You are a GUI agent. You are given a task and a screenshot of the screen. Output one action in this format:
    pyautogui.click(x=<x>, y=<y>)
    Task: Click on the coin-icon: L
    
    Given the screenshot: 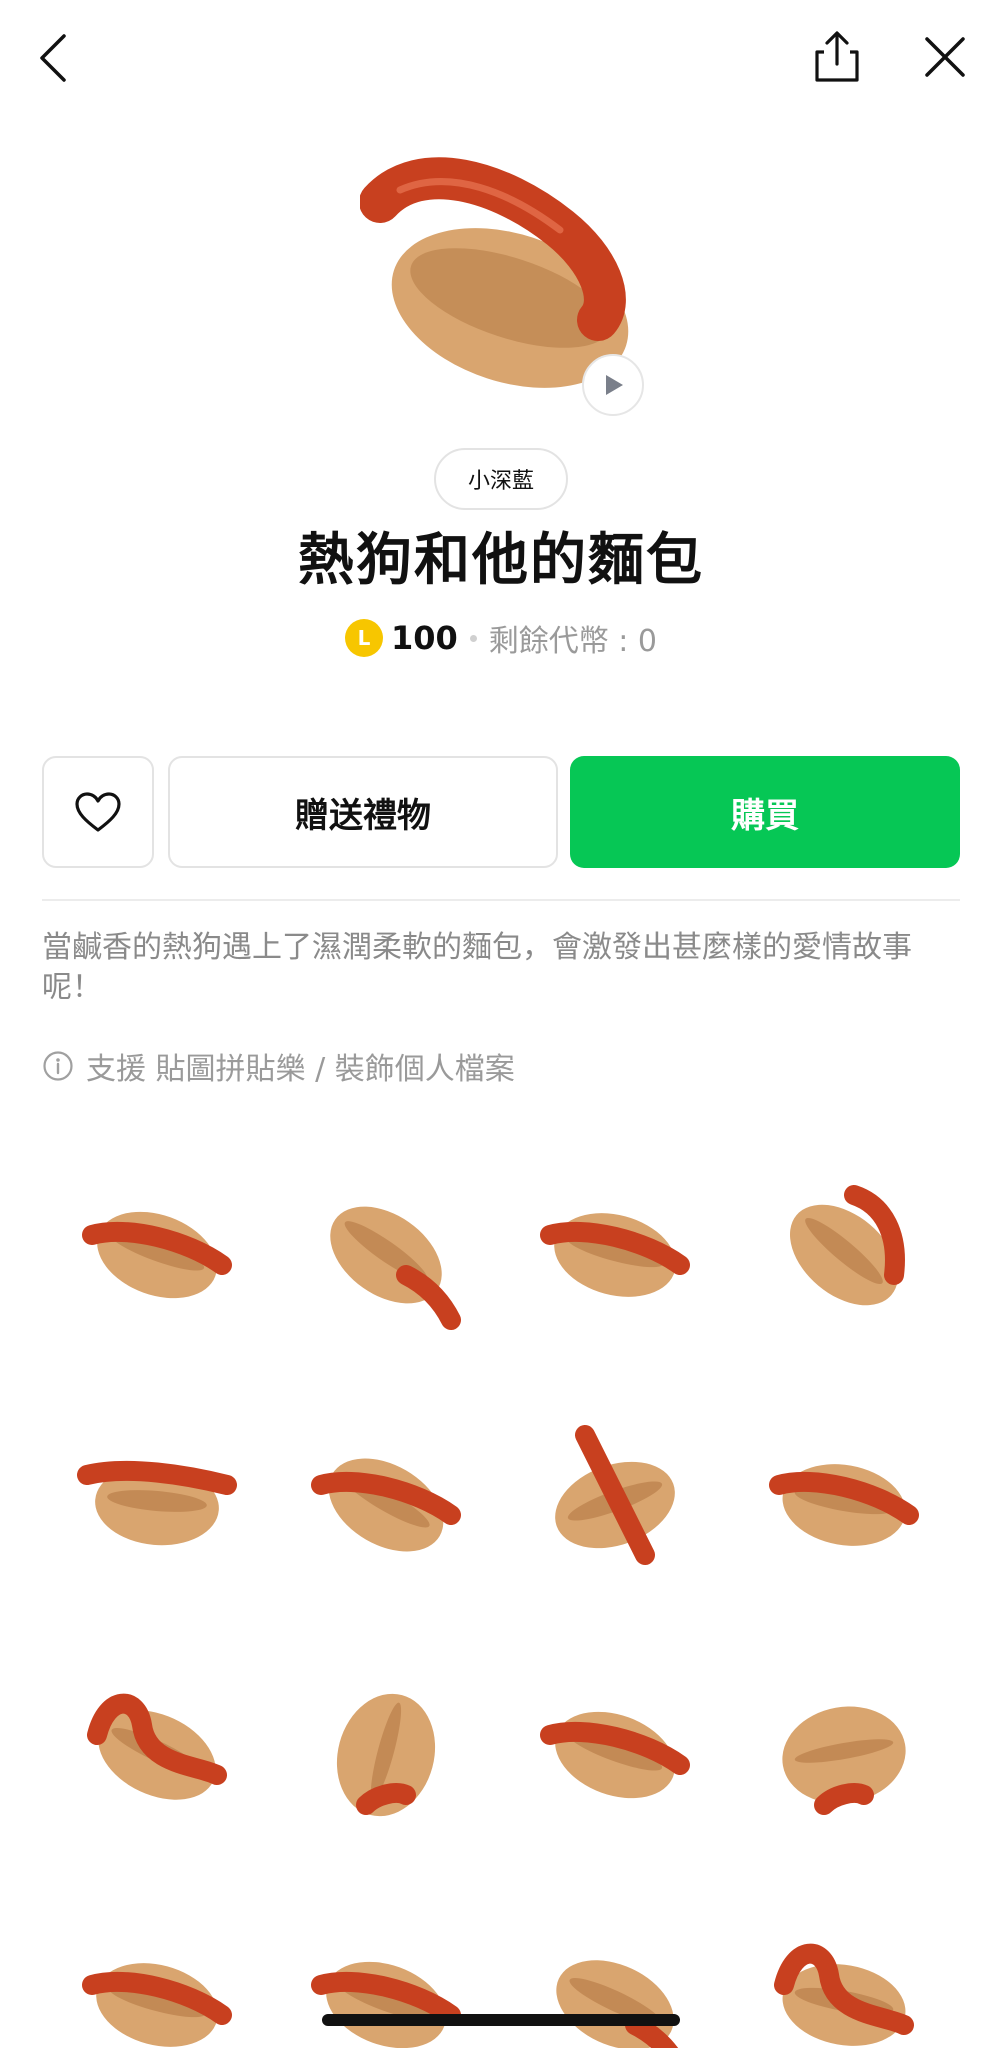 What is the action you would take?
    pyautogui.click(x=363, y=638)
    